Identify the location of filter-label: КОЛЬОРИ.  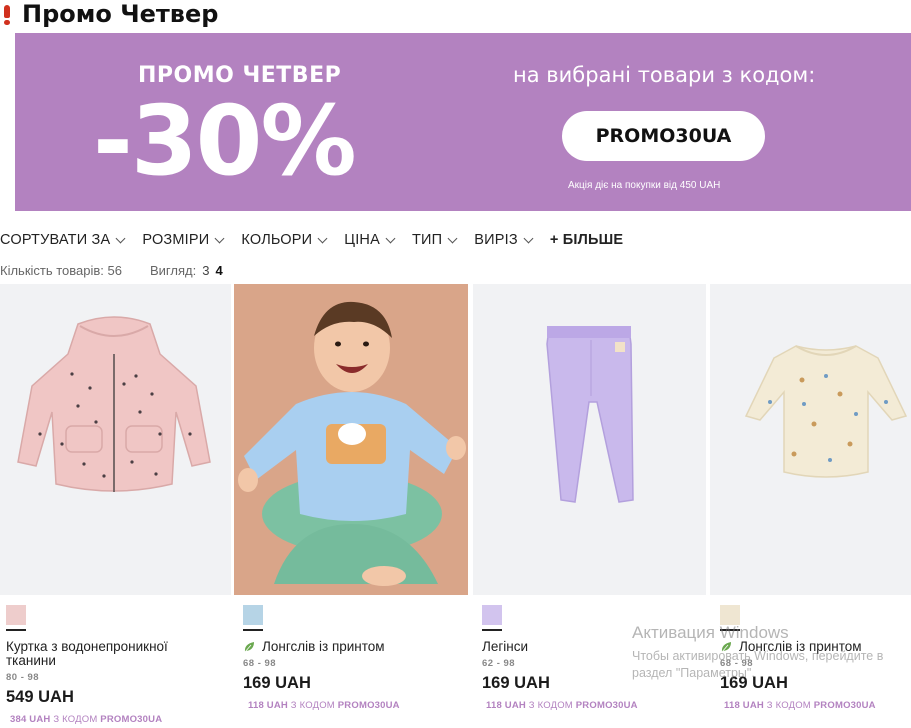
(277, 240).